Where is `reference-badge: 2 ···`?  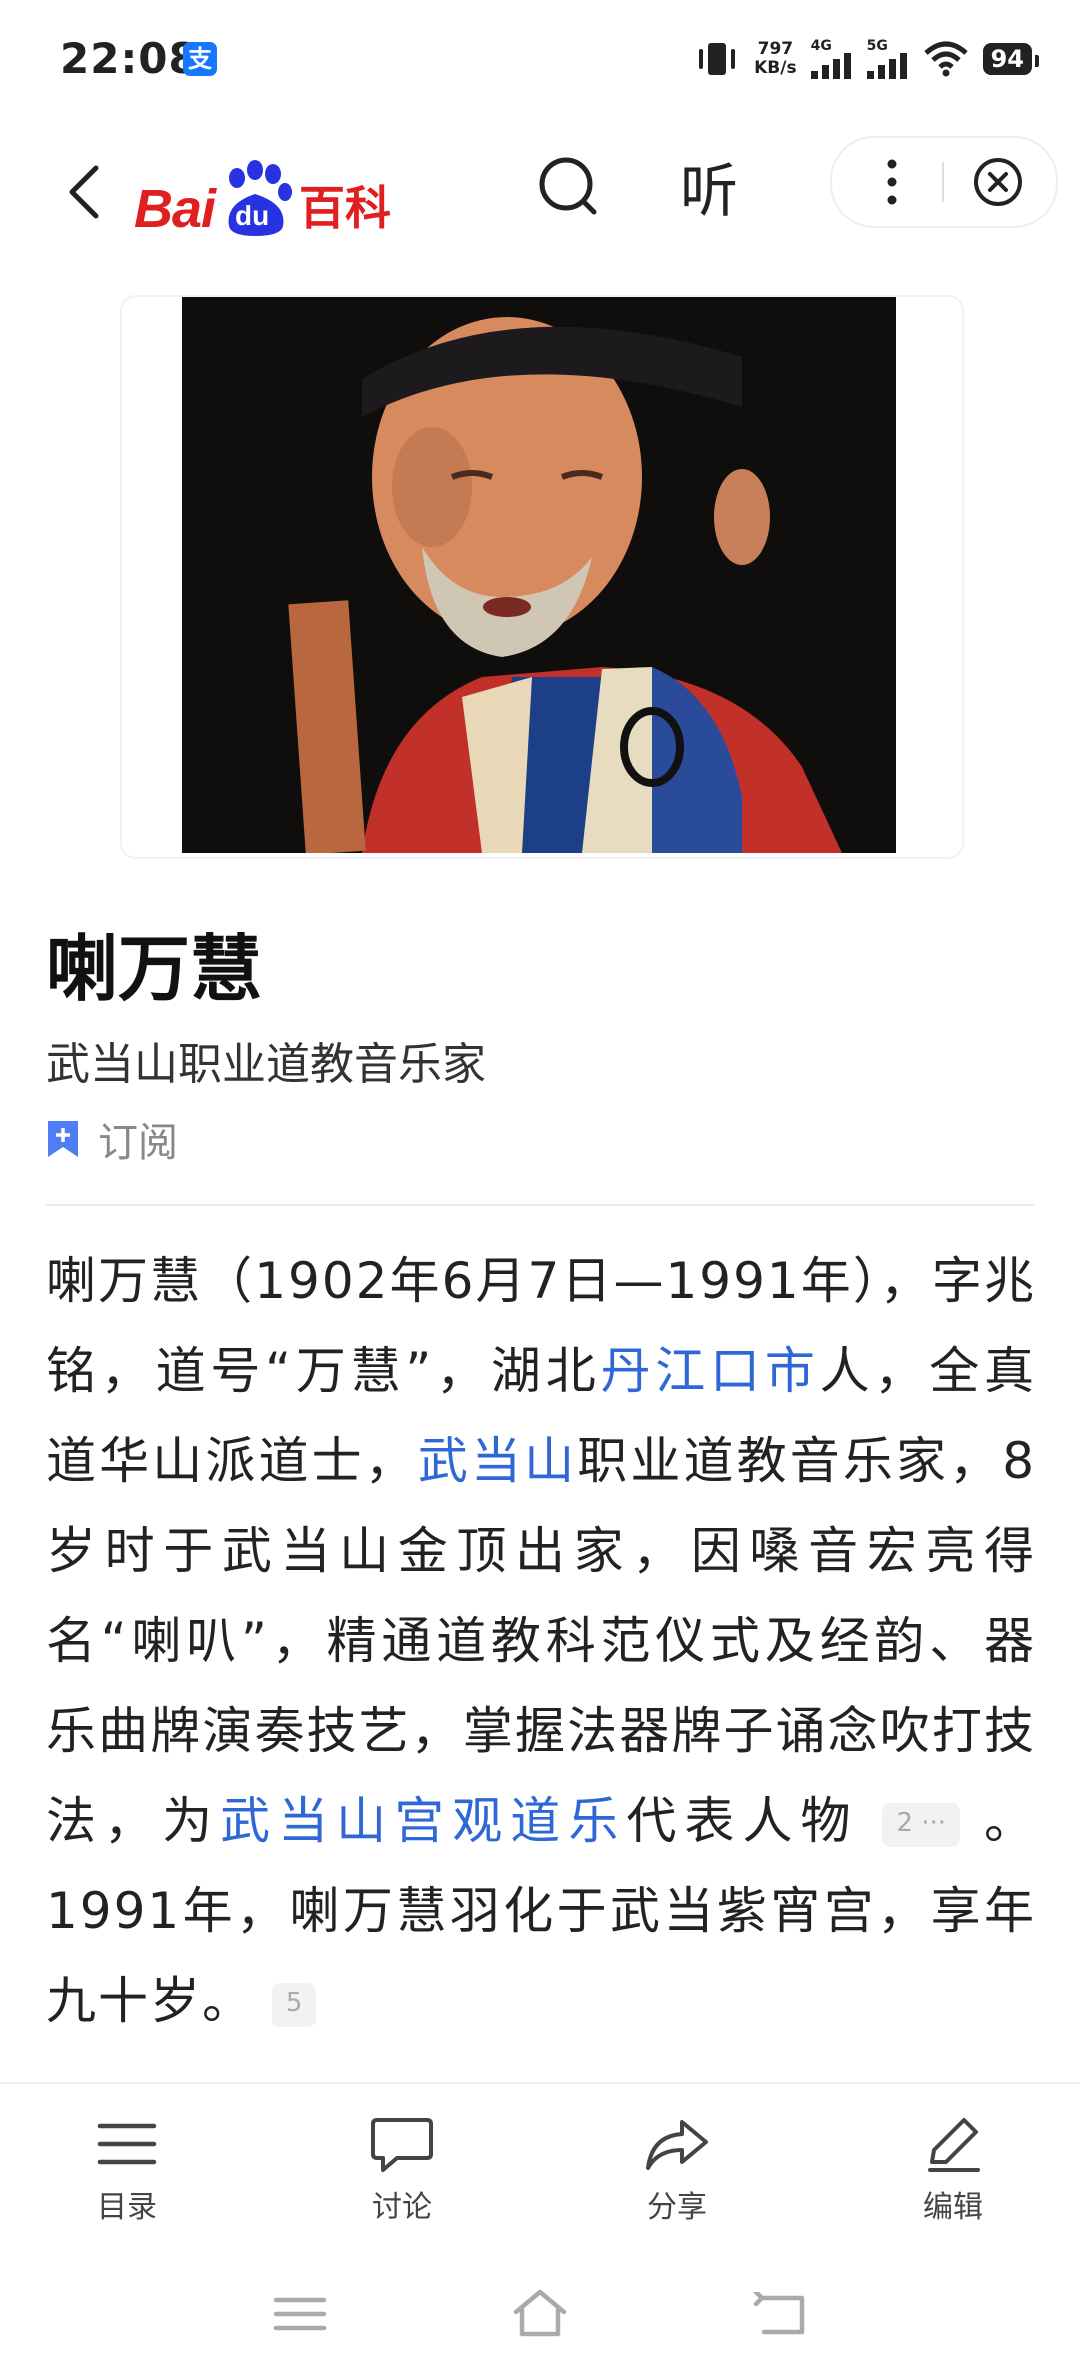
reference-badge: 2 ··· is located at coordinates (921, 1824).